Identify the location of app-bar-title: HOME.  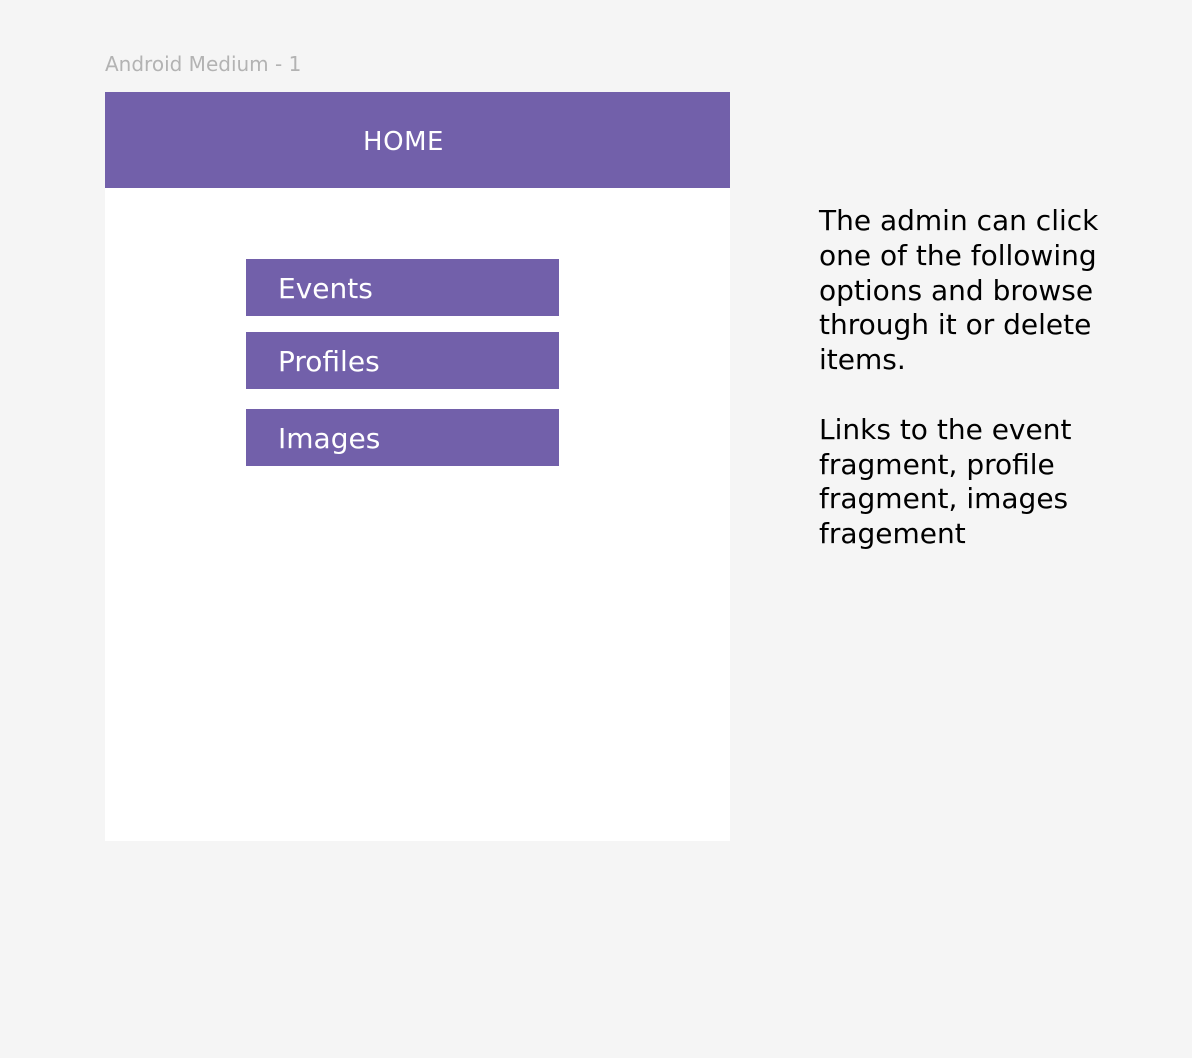
(403, 142).